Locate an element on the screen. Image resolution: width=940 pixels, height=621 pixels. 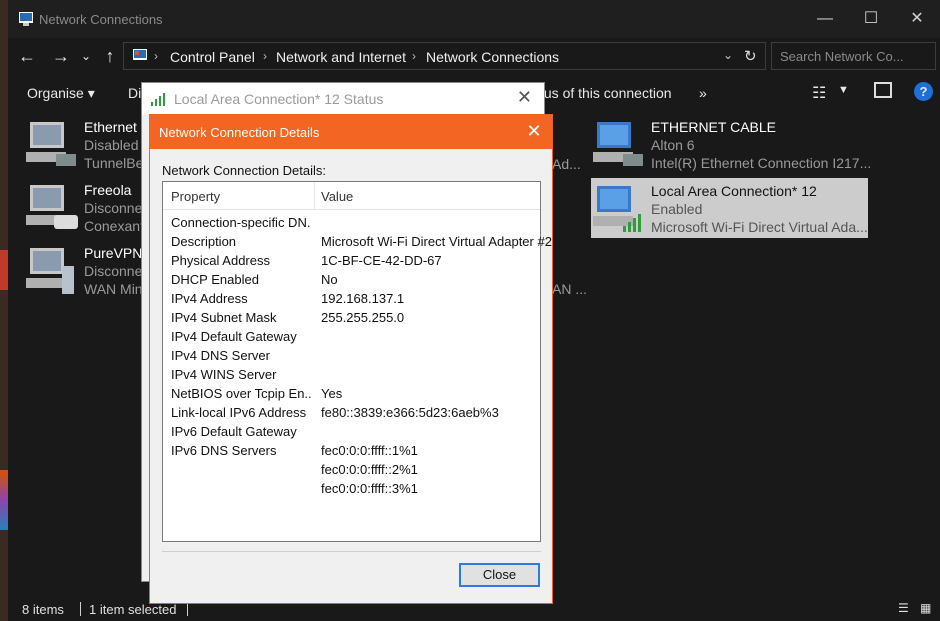
value-cell: fec0:0:0:ffff::3%1 is located at coordinates (369, 488).